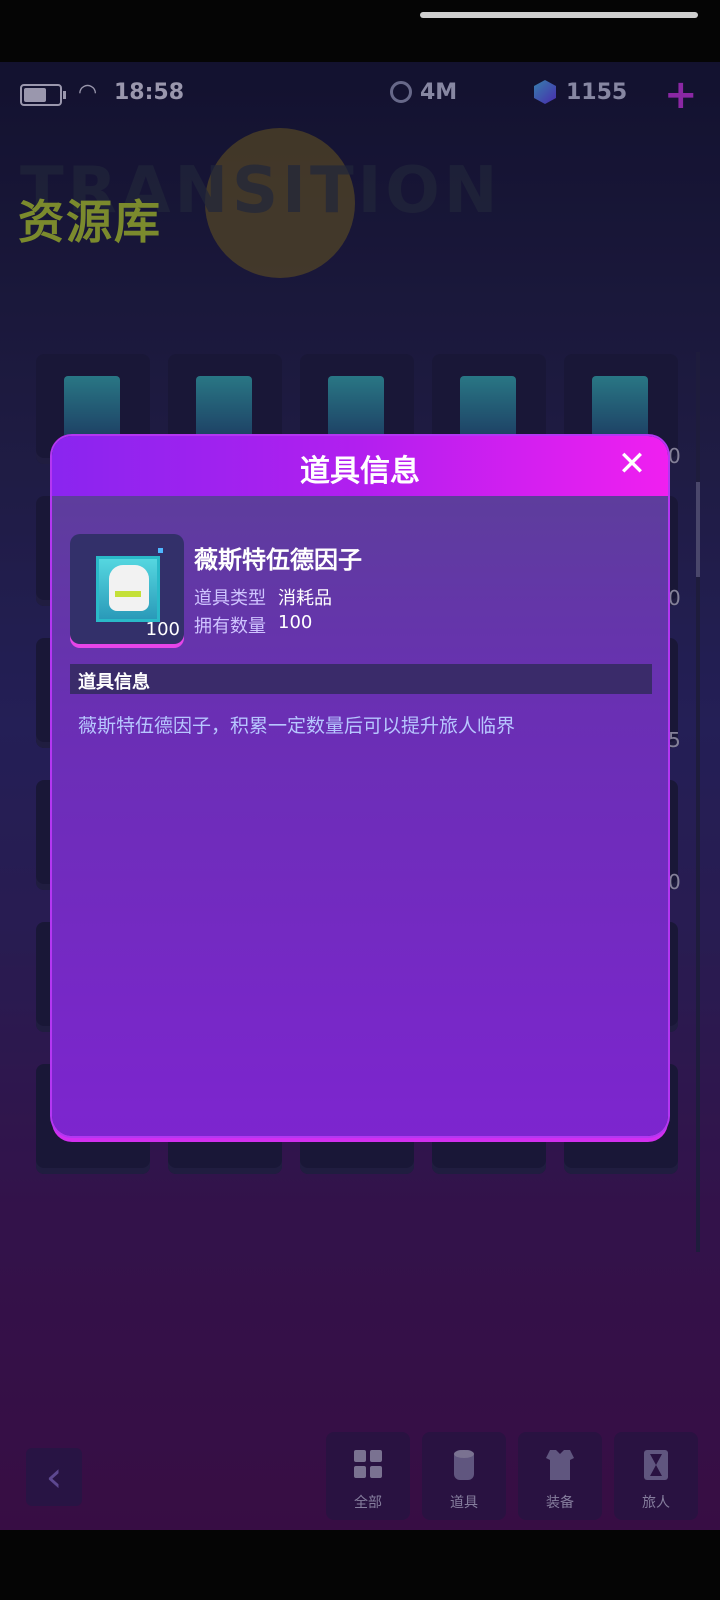 The image size is (720, 1600). What do you see at coordinates (114, 682) in the screenshot?
I see `section-title: 道具信息` at bounding box center [114, 682].